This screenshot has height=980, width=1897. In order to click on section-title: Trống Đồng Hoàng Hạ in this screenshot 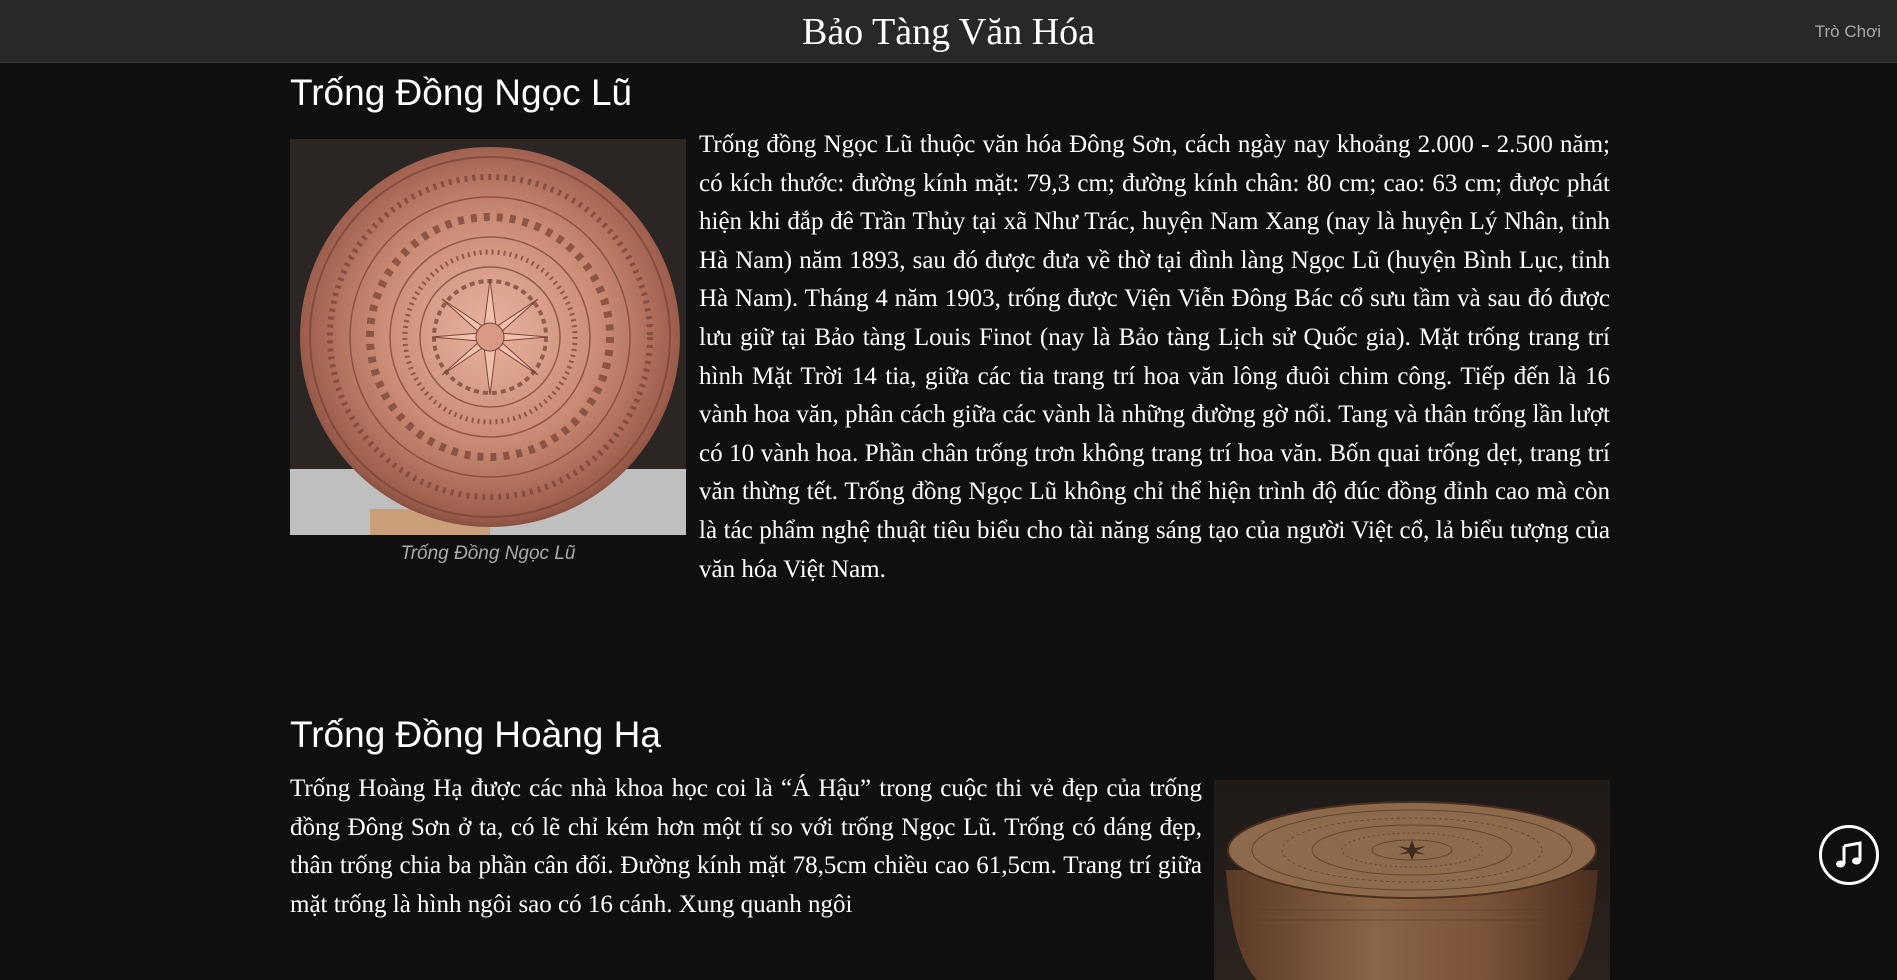, I will do `click(475, 734)`.